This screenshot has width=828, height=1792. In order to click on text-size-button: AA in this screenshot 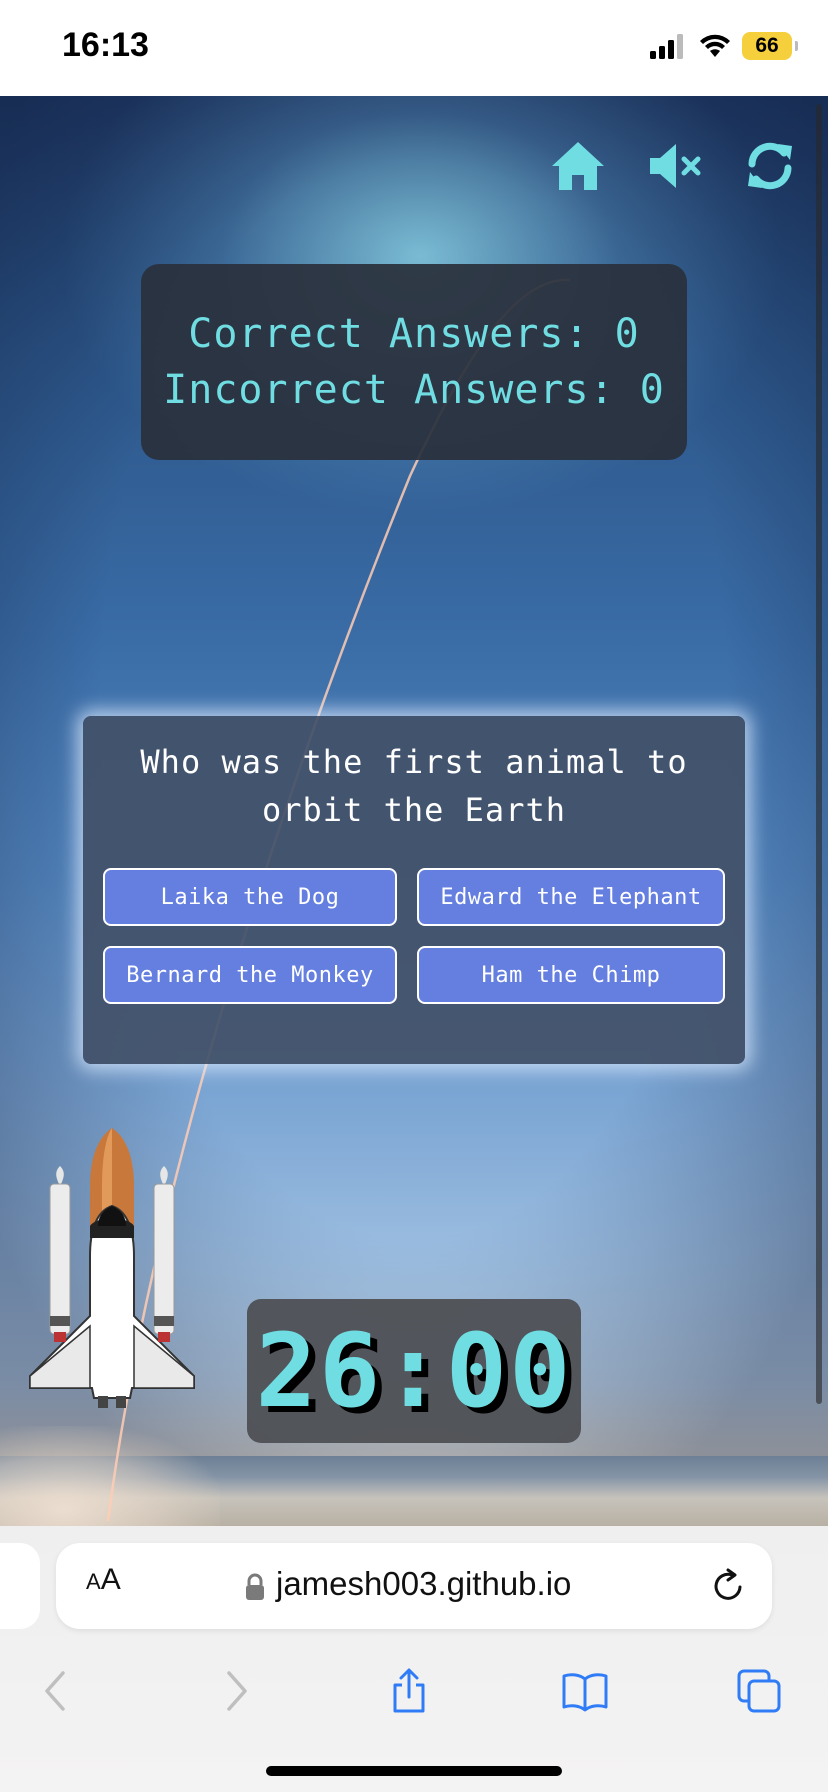, I will do `click(103, 1580)`.